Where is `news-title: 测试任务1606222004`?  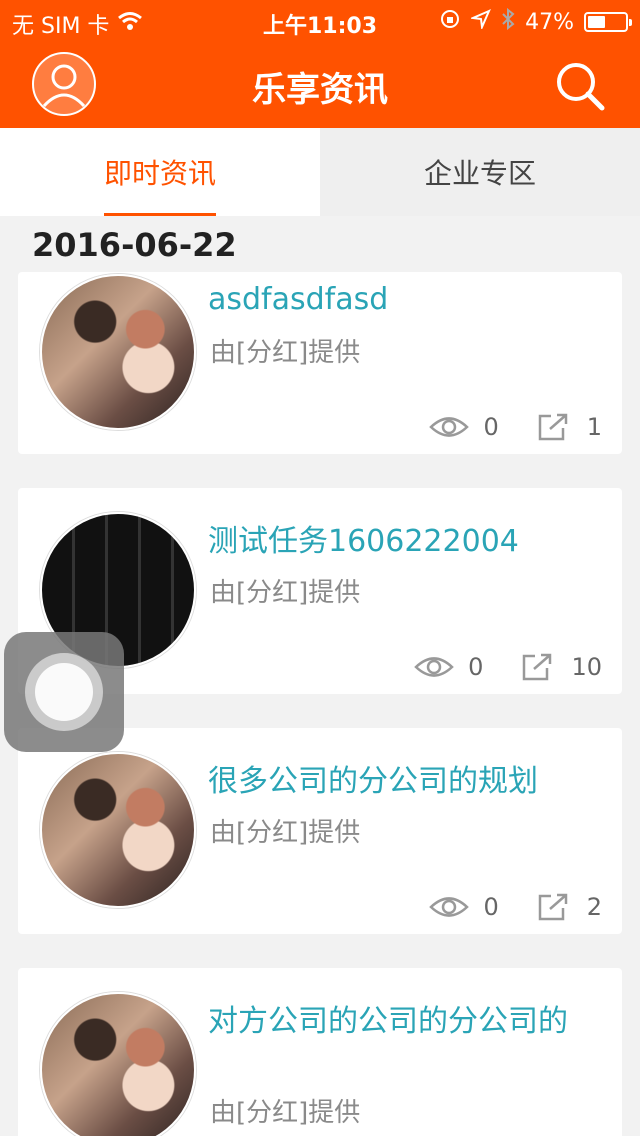
news-title: 测试任务1606222004 is located at coordinates (363, 541).